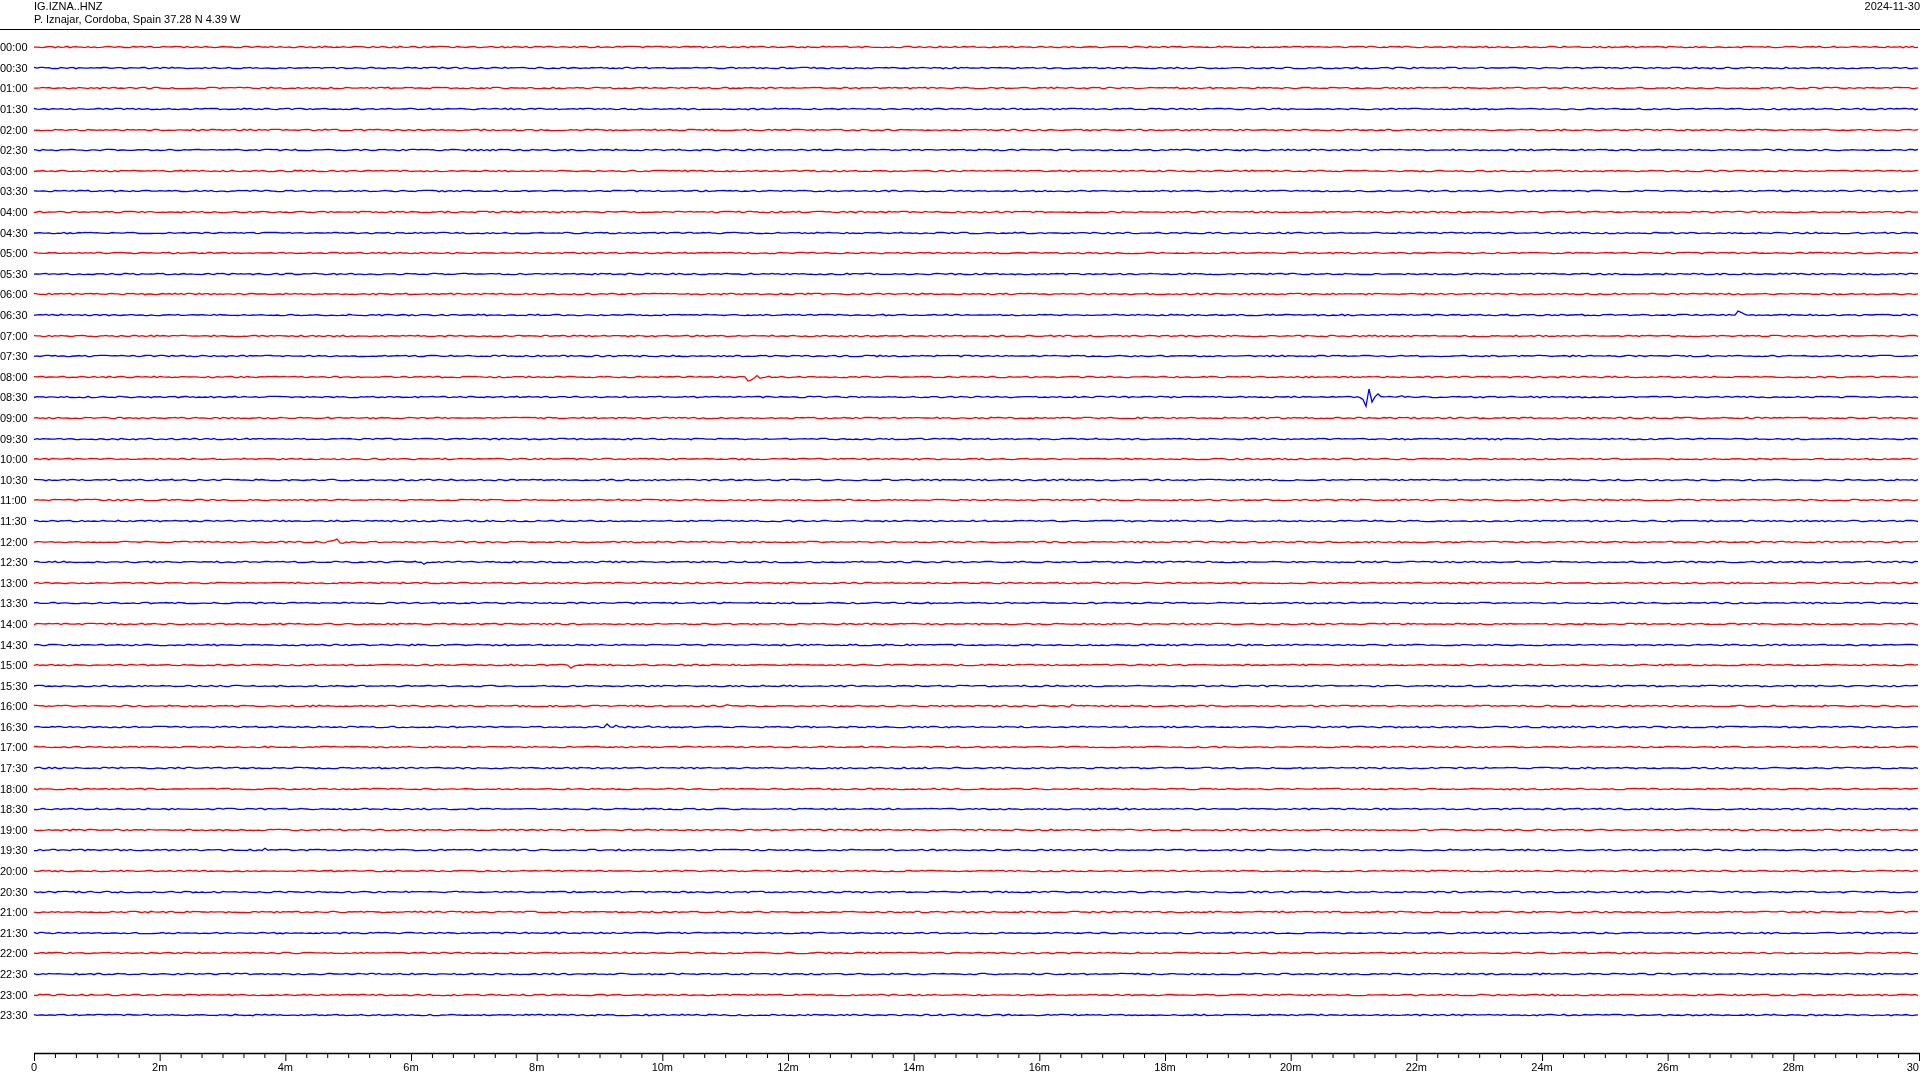 The width and height of the screenshot is (1920, 1080). Describe the element at coordinates (1912, 1066) in the screenshot. I see `axis-tick-label: 30` at that location.